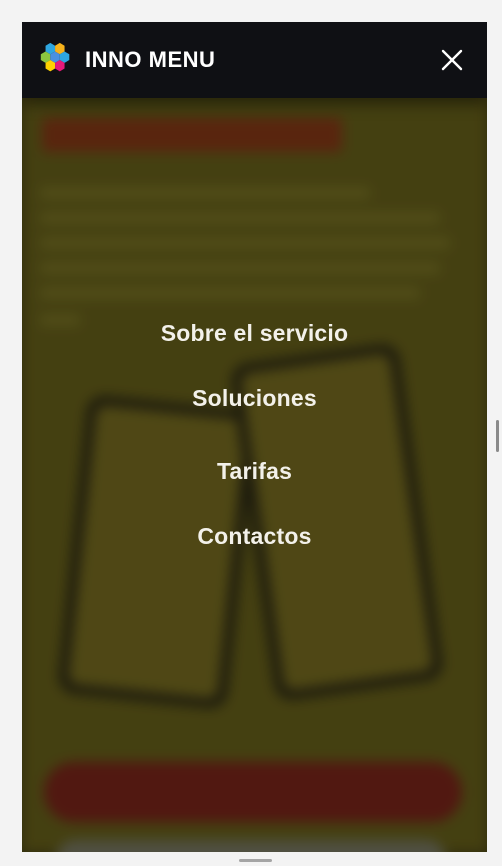 The image size is (502, 866). I want to click on nav-item-contactos: Contactos, so click(254, 536).